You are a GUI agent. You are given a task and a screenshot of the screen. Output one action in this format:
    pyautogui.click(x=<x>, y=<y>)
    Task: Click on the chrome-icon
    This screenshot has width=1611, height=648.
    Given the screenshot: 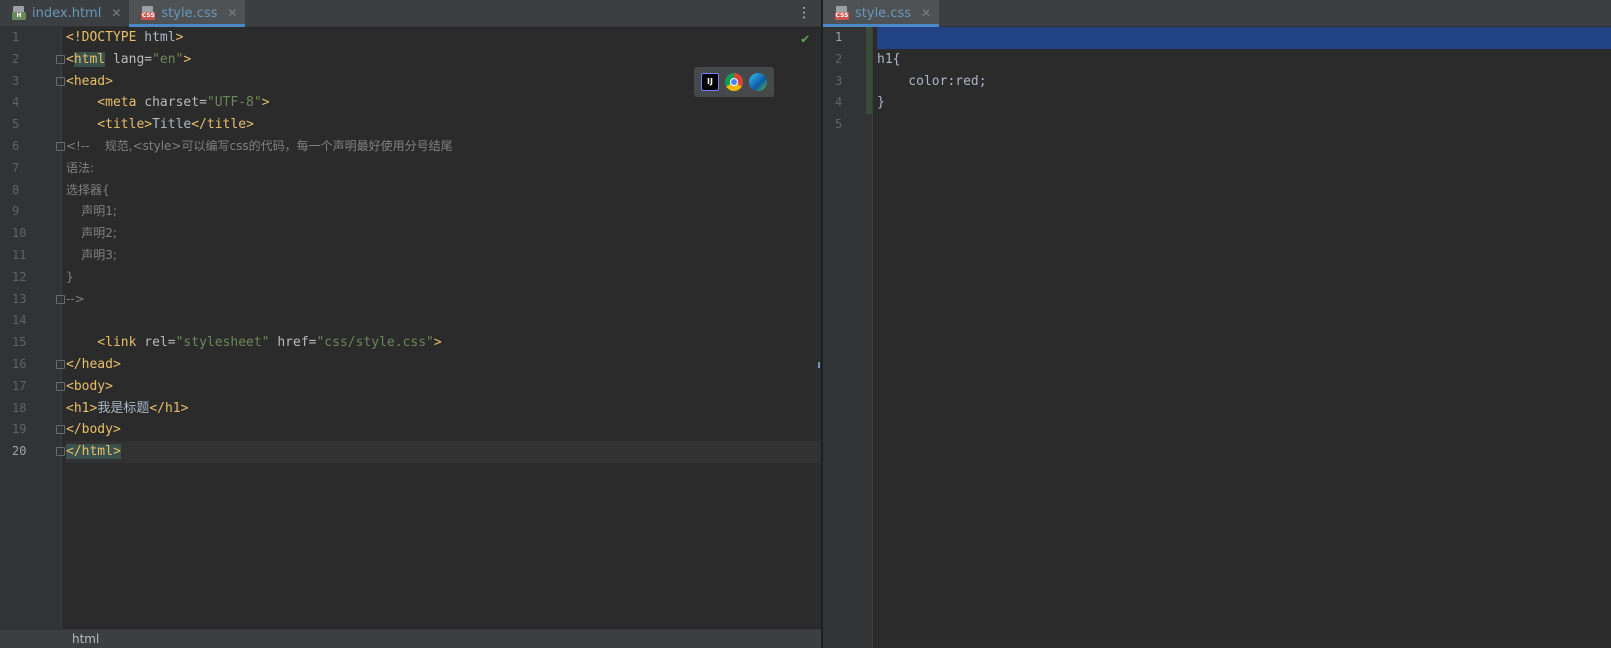 What is the action you would take?
    pyautogui.click(x=734, y=82)
    